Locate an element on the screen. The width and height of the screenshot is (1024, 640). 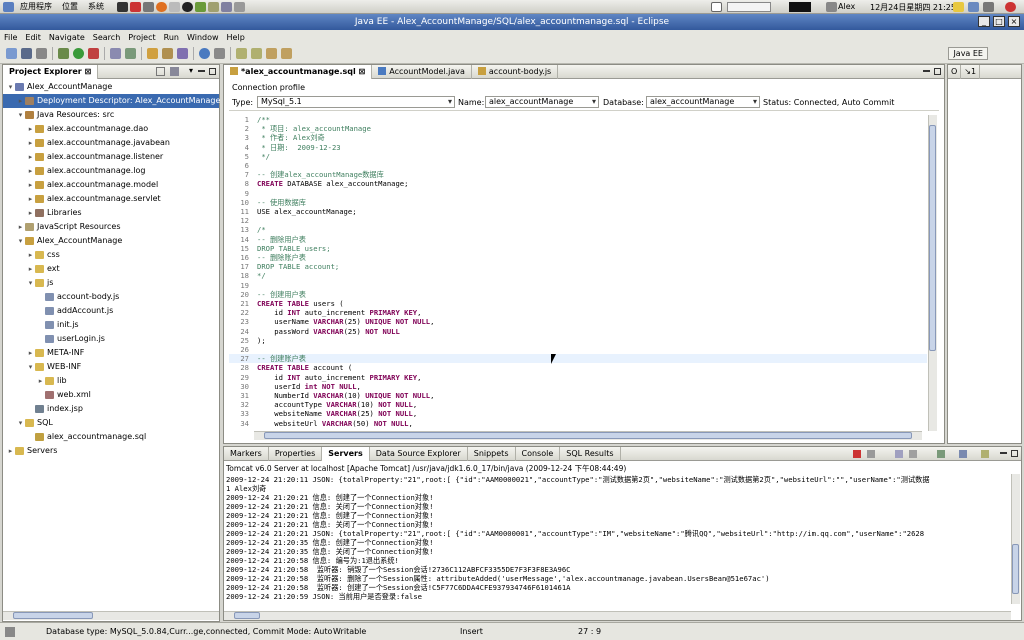
globe-icon is located at coordinates (204, 53).